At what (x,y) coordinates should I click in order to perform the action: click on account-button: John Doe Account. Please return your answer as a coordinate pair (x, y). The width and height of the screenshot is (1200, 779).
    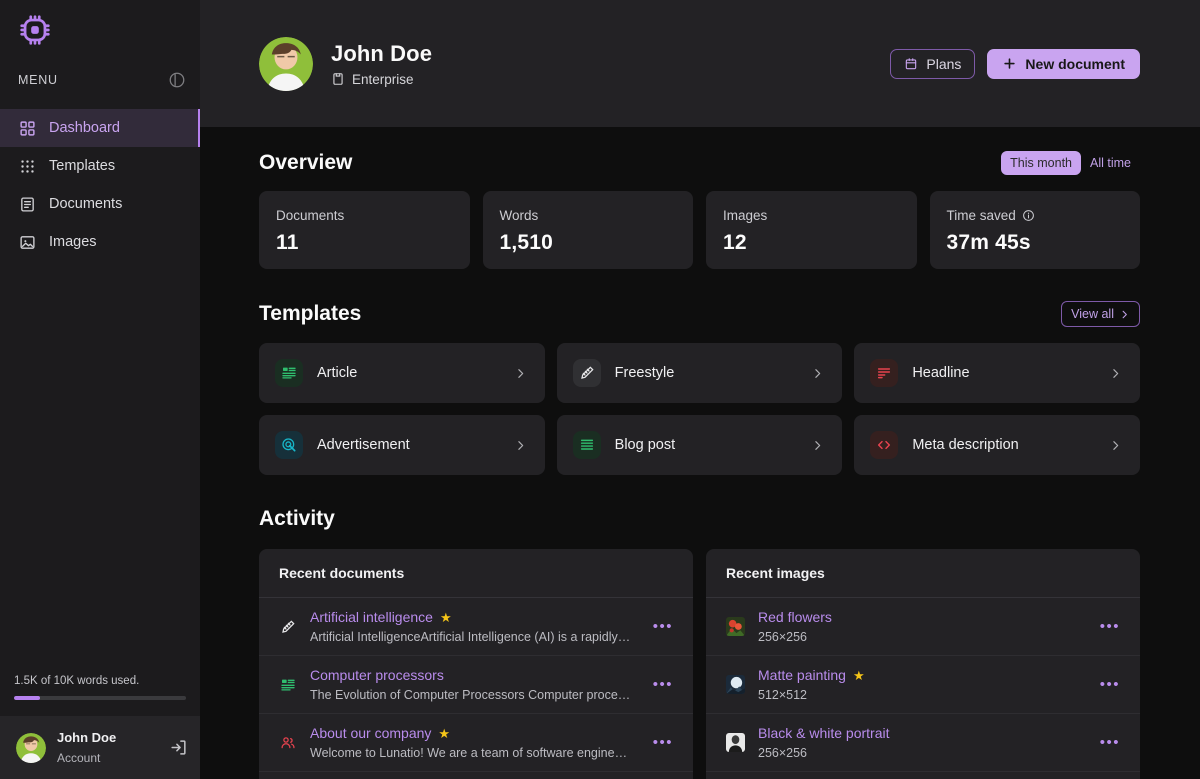
    Looking at the image, I should click on (100, 747).